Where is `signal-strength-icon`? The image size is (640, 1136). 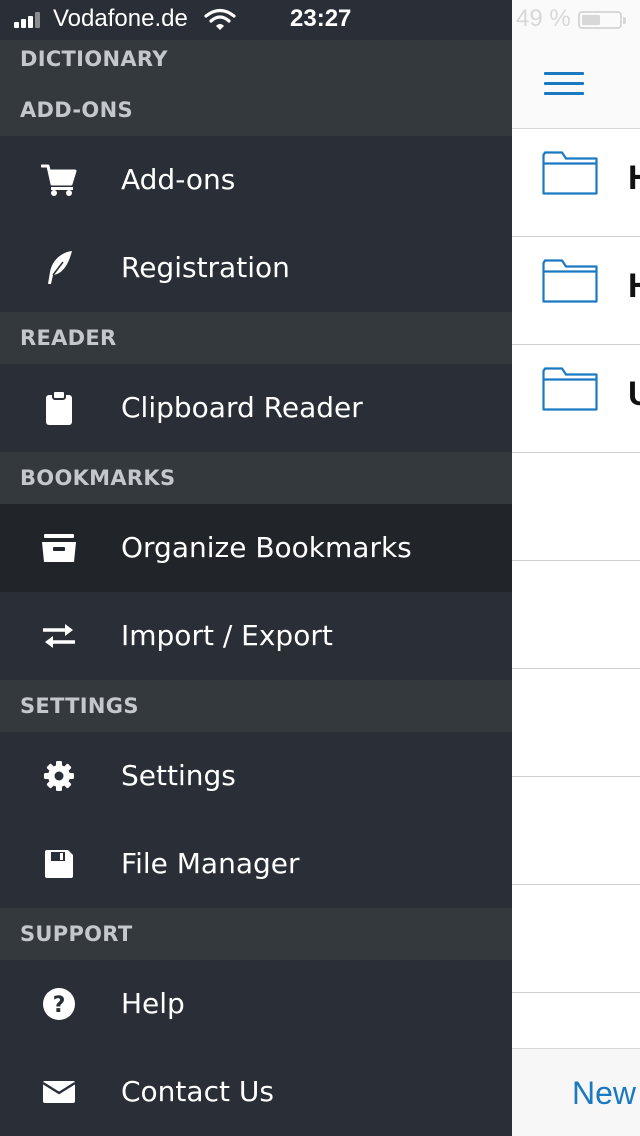
signal-strength-icon is located at coordinates (31, 20).